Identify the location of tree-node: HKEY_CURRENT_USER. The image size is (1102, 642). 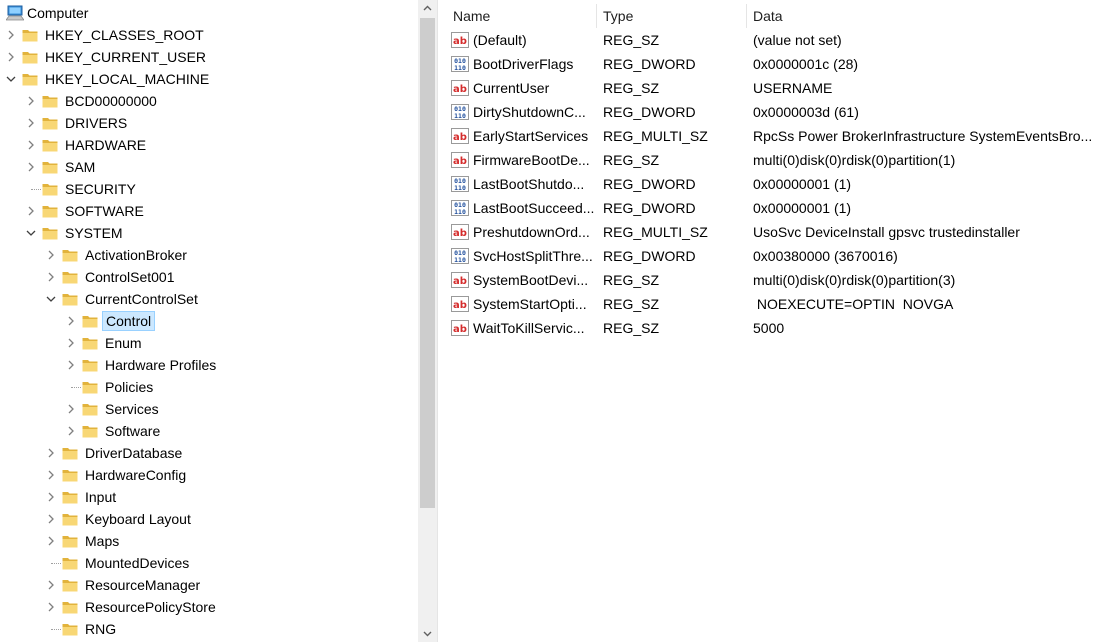
(209, 57).